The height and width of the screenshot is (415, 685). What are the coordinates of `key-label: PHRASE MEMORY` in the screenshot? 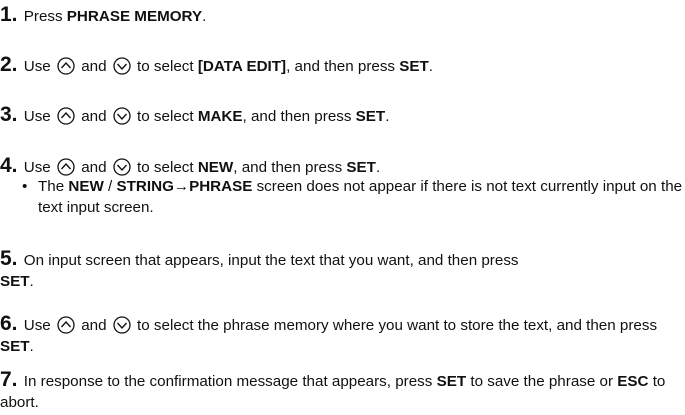 It's located at (134, 16).